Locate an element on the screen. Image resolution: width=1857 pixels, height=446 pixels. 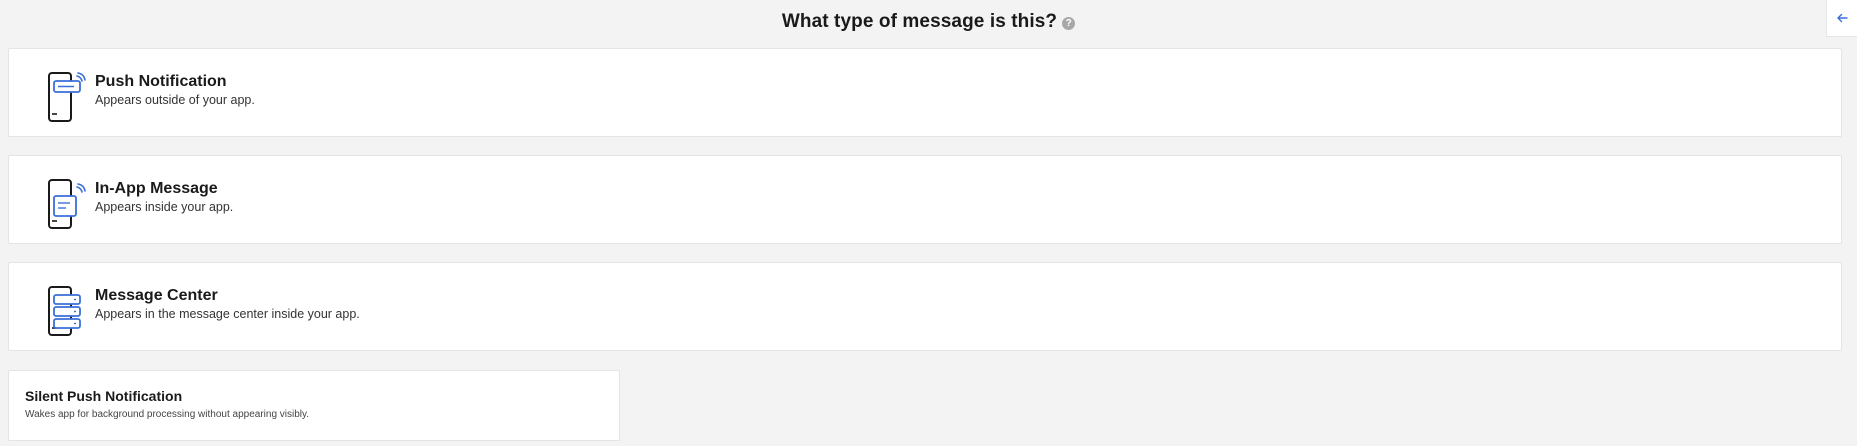
push-notification-icon is located at coordinates (67, 97).